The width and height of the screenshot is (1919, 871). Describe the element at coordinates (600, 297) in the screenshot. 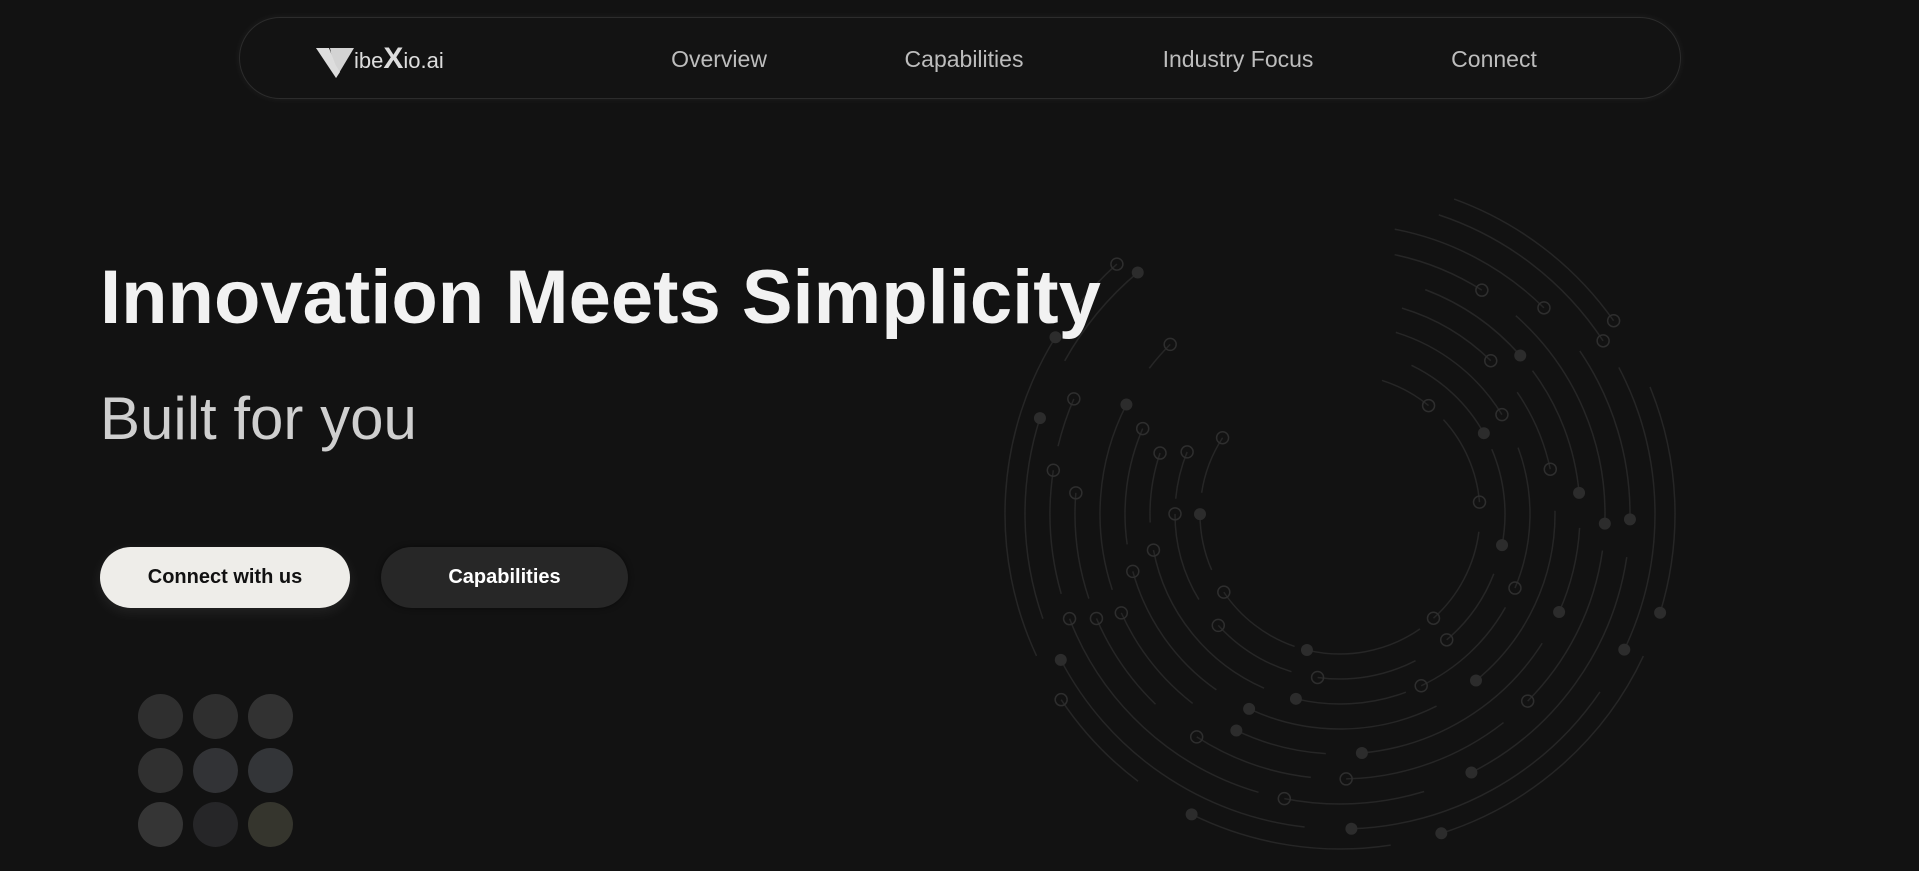

I see `hero-title: Innovation Meets Simplicity` at that location.